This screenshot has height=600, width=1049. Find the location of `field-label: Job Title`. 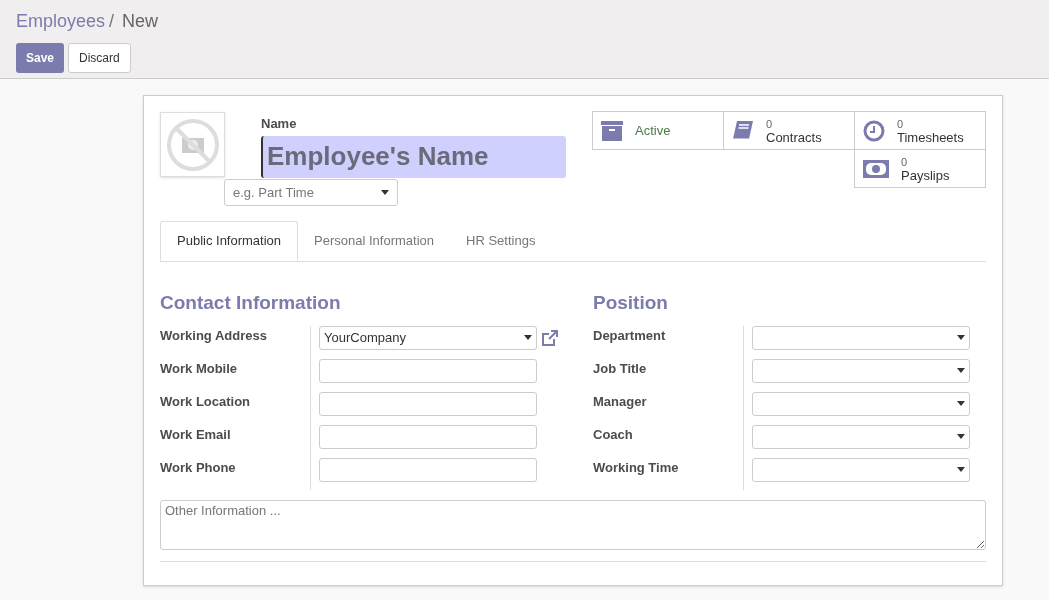

field-label: Job Title is located at coordinates (620, 368).